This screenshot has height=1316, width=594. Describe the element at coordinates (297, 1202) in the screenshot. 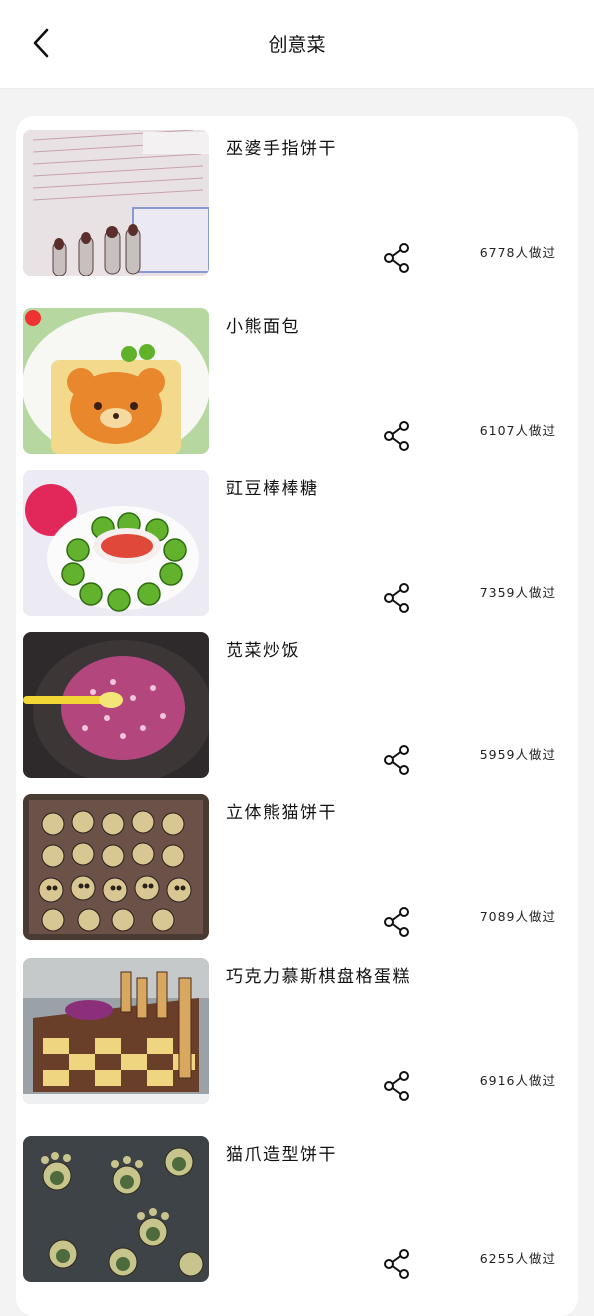

I see `list-item: 猫爪造型饼干 6255人做过` at that location.